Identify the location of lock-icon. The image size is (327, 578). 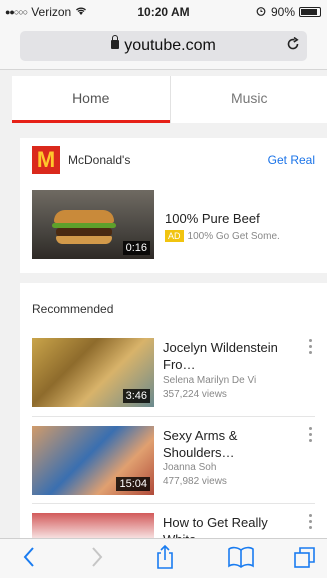
(115, 42).